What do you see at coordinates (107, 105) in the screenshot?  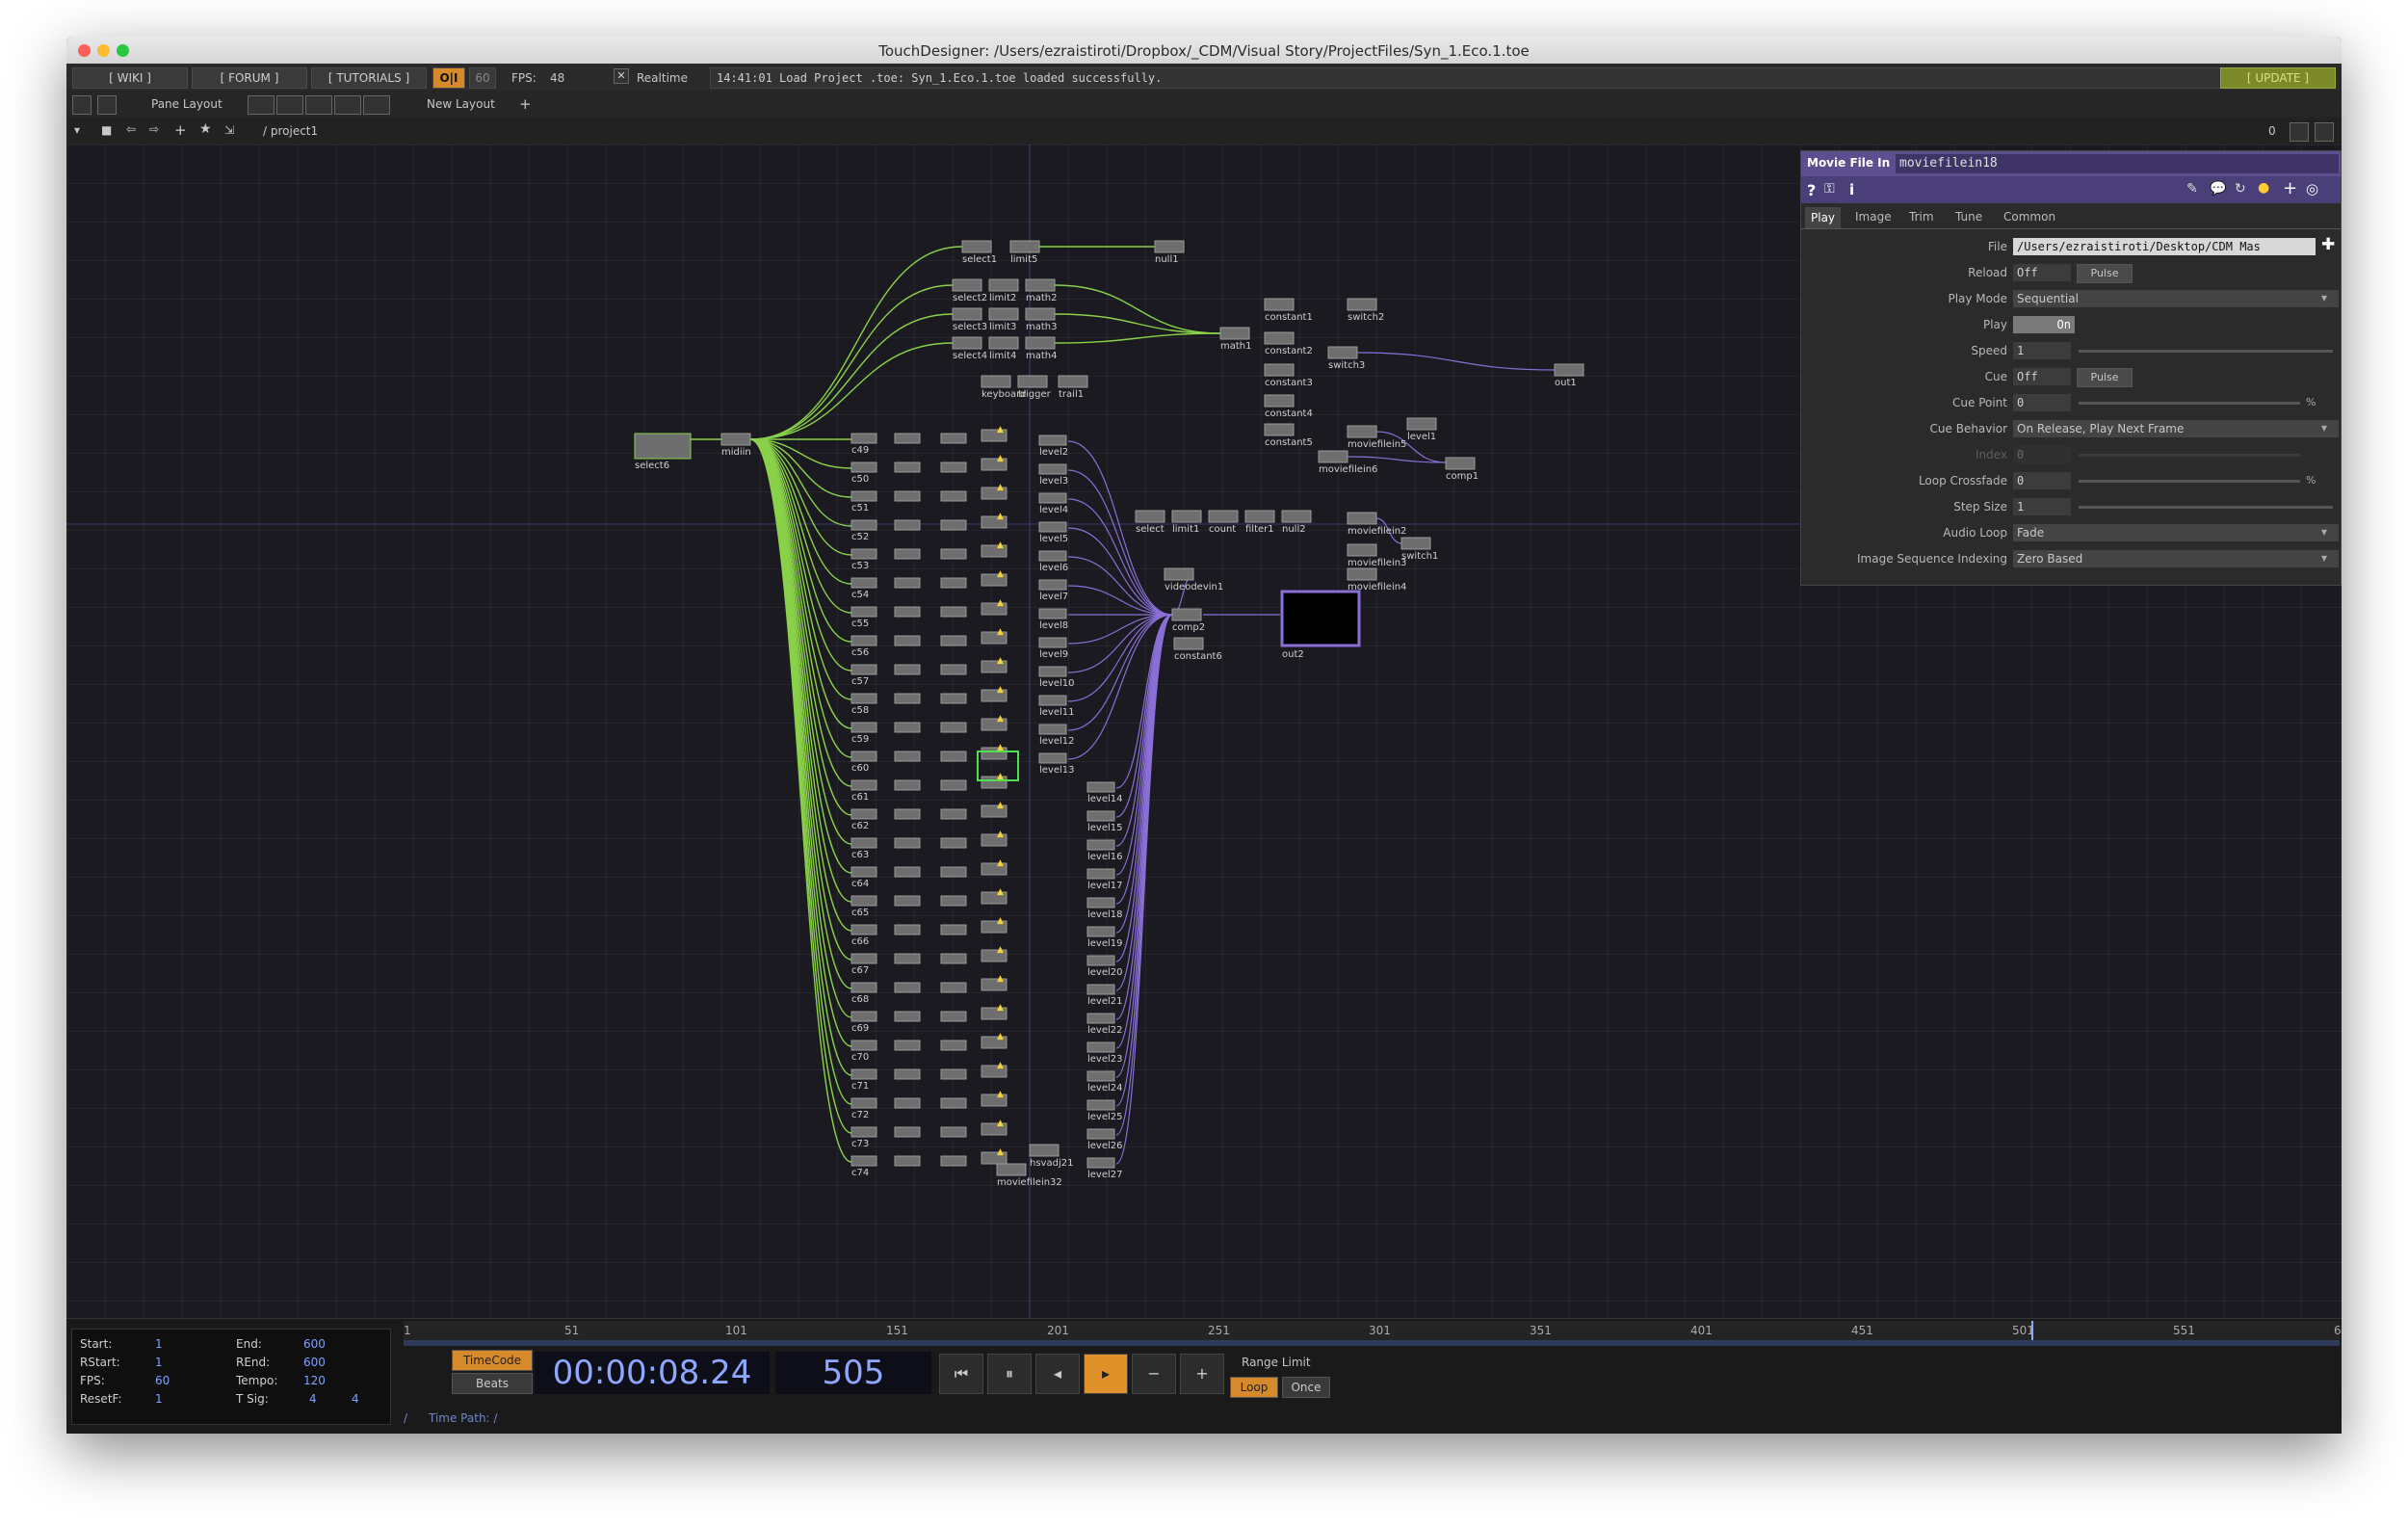 I see `export-icon` at bounding box center [107, 105].